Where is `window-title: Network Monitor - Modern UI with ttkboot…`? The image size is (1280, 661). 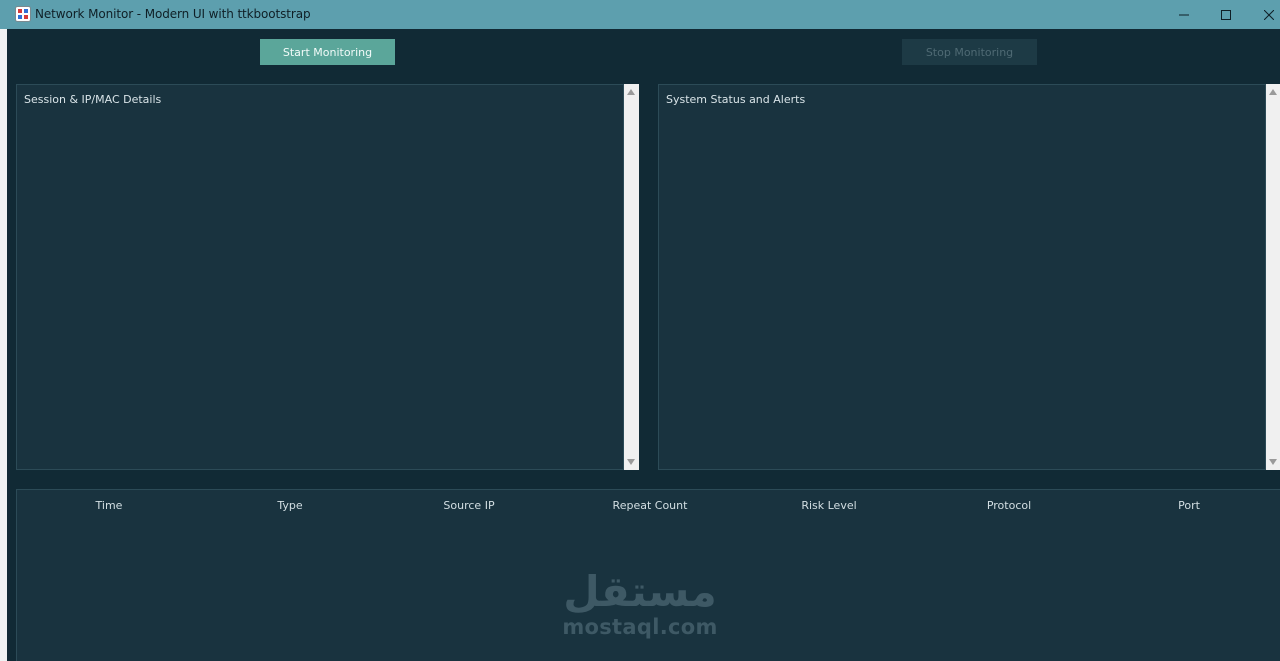
window-title: Network Monitor - Modern UI with ttkboot… is located at coordinates (173, 14).